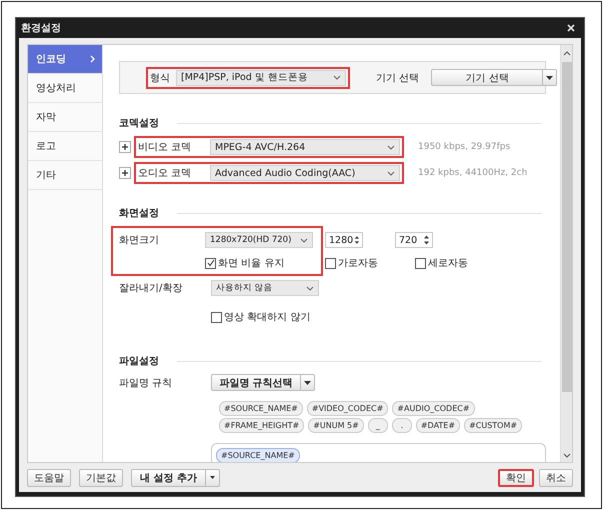 The height and width of the screenshot is (510, 603). What do you see at coordinates (65, 59) in the screenshot?
I see `sidebar-item: 인코딩` at bounding box center [65, 59].